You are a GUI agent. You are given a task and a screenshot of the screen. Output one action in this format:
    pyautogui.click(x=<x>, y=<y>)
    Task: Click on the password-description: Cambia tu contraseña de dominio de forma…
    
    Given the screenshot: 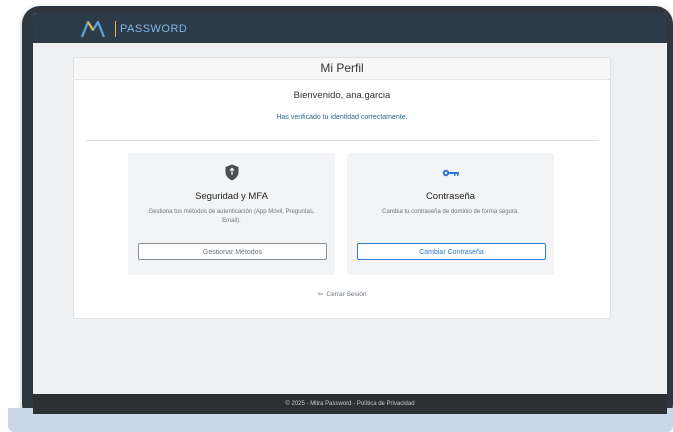 What is the action you would take?
    pyautogui.click(x=450, y=212)
    